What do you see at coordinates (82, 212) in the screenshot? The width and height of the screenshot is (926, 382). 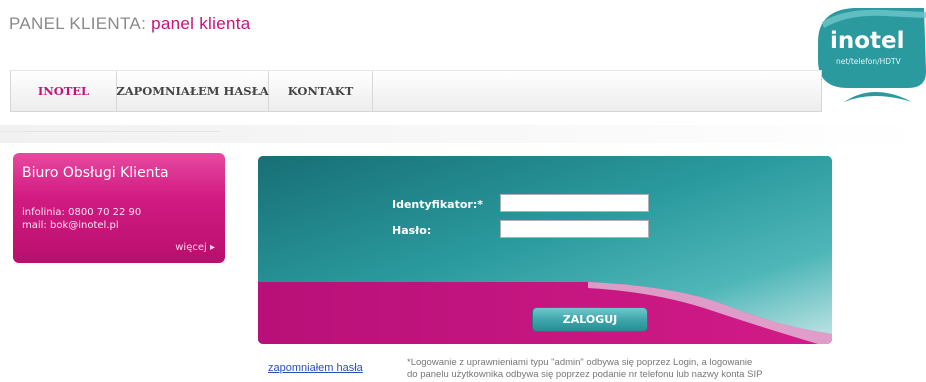 I see `hotline-text: infolinia: 0800 70 22 90` at bounding box center [82, 212].